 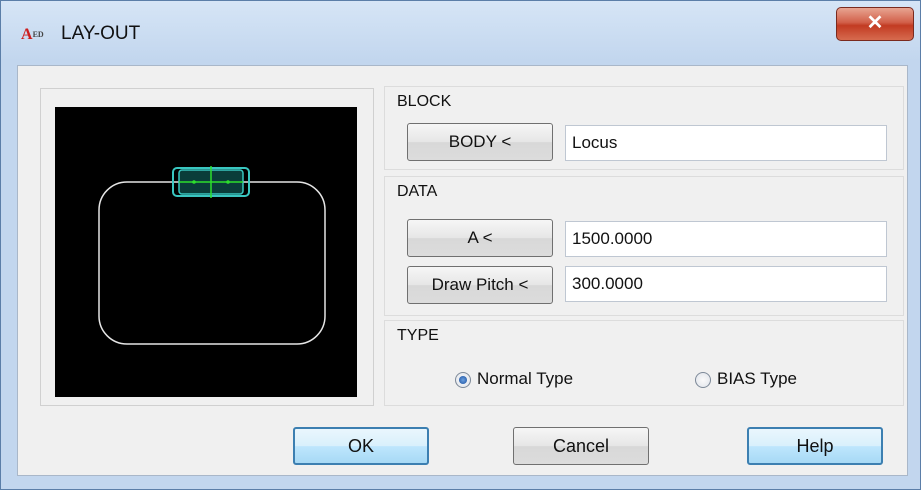 I want to click on block-marker-left, so click(x=194, y=182).